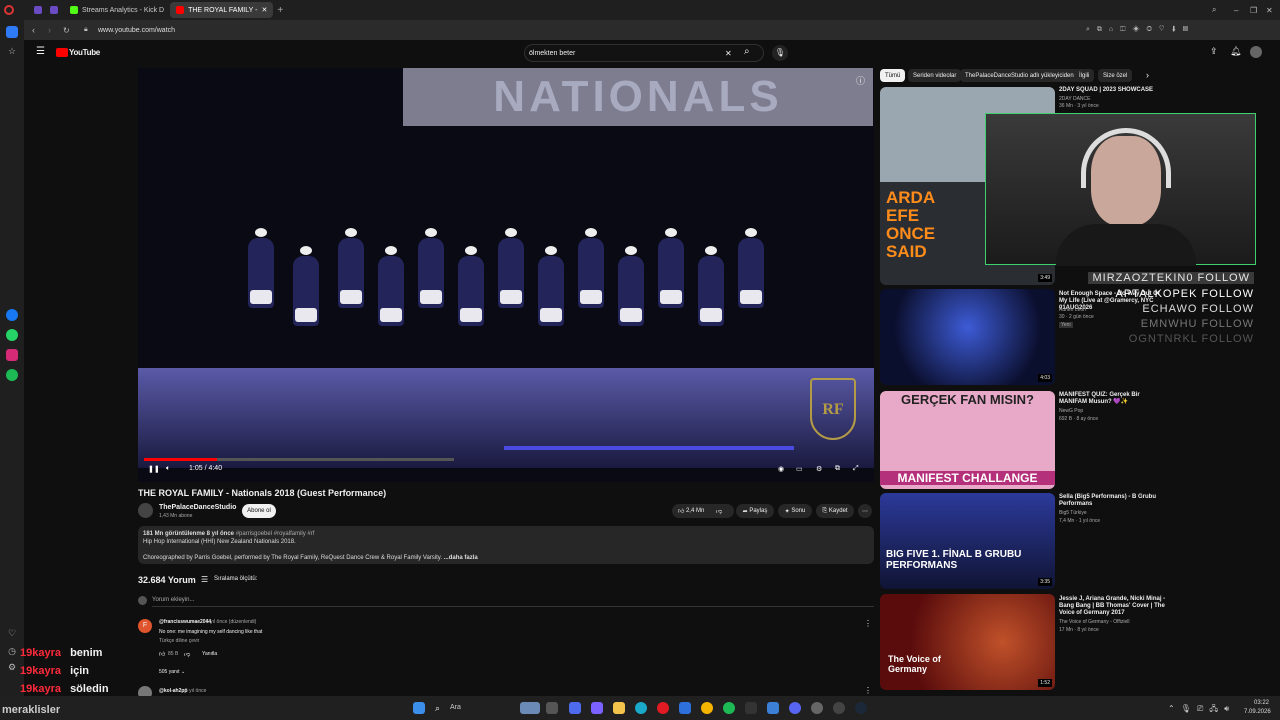 The height and width of the screenshot is (720, 1280). I want to click on minimize-icon: –, so click(1236, 10).